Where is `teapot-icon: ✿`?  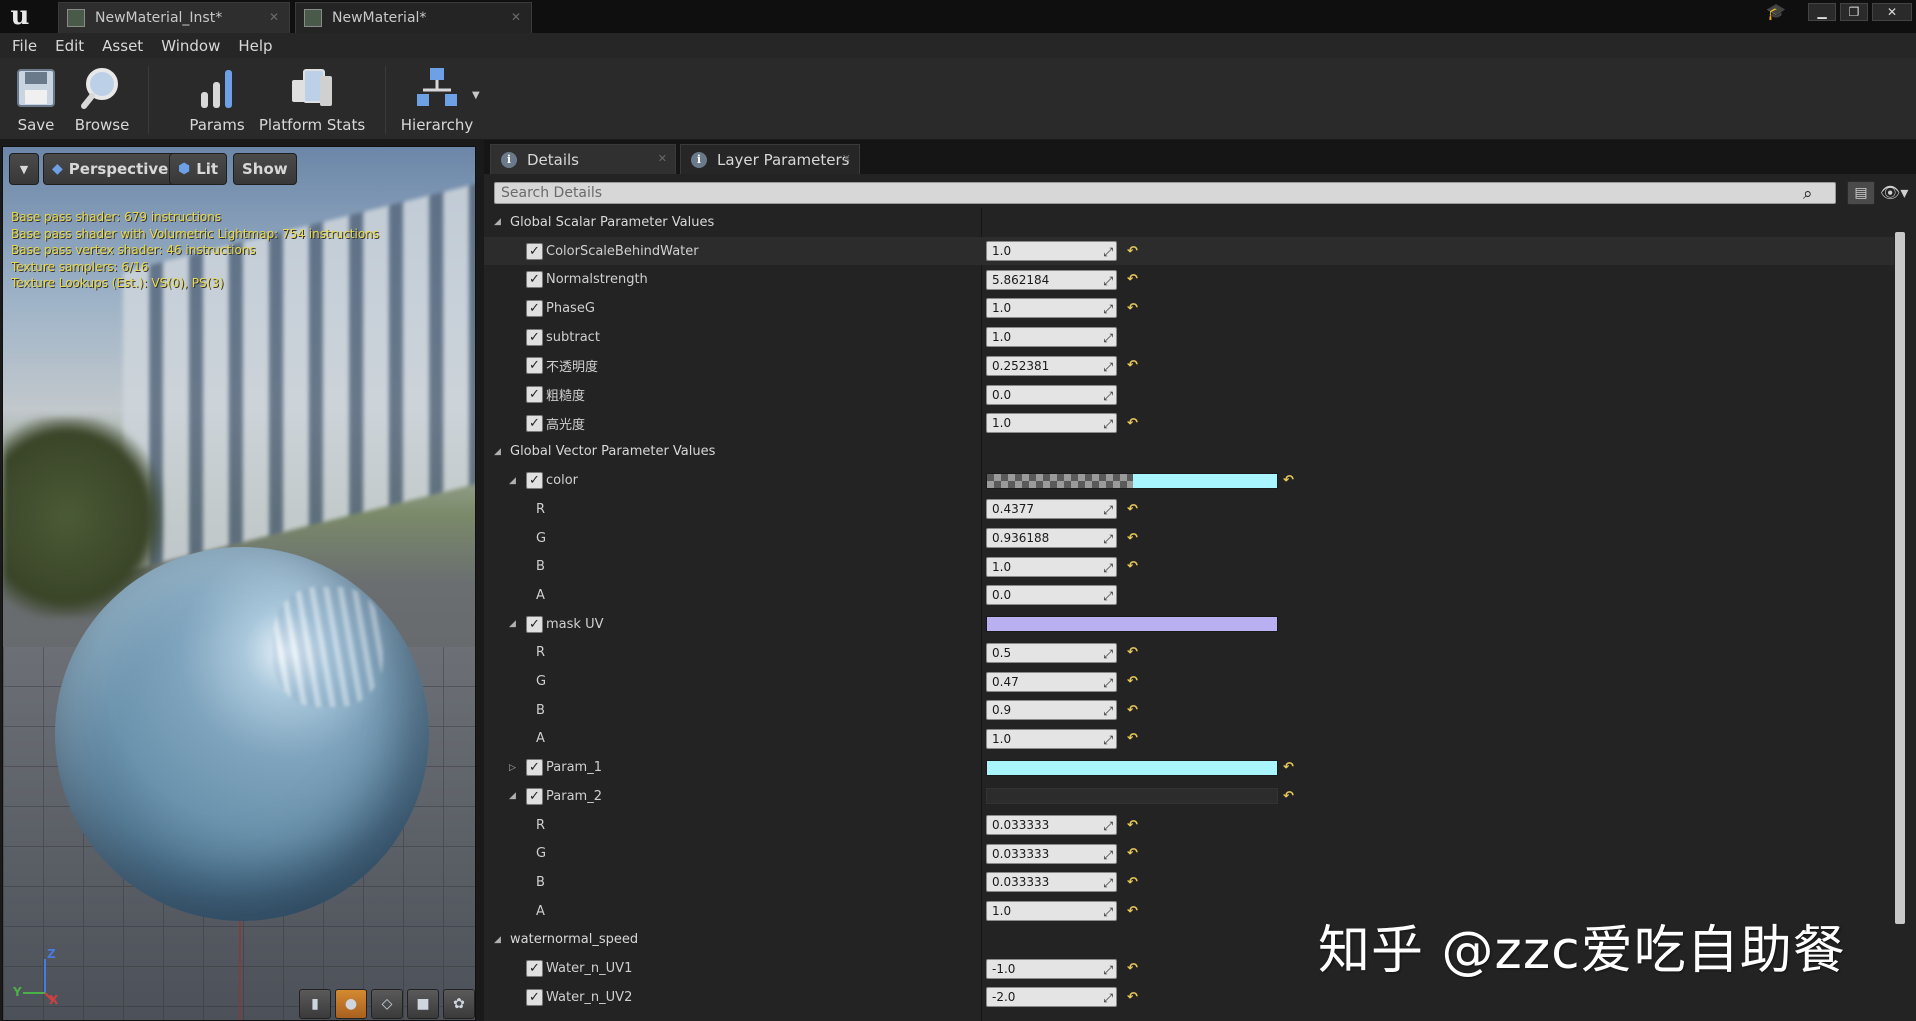 teapot-icon: ✿ is located at coordinates (459, 1004).